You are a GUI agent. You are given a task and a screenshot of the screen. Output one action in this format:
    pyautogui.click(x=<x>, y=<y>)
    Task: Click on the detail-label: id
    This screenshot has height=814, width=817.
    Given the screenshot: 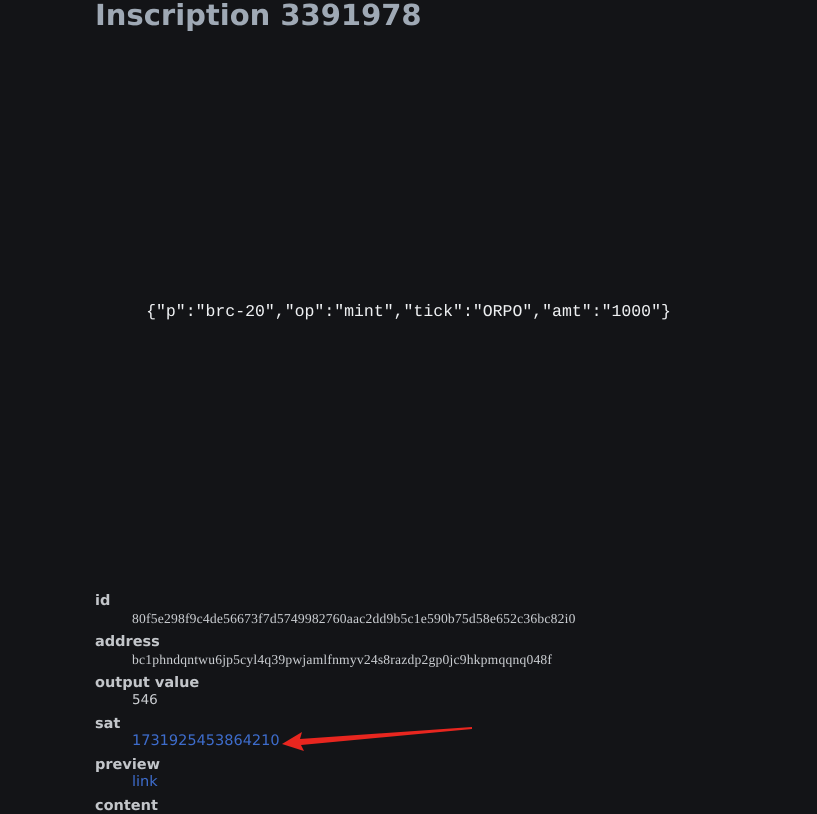 What is the action you would take?
    pyautogui.click(x=102, y=601)
    